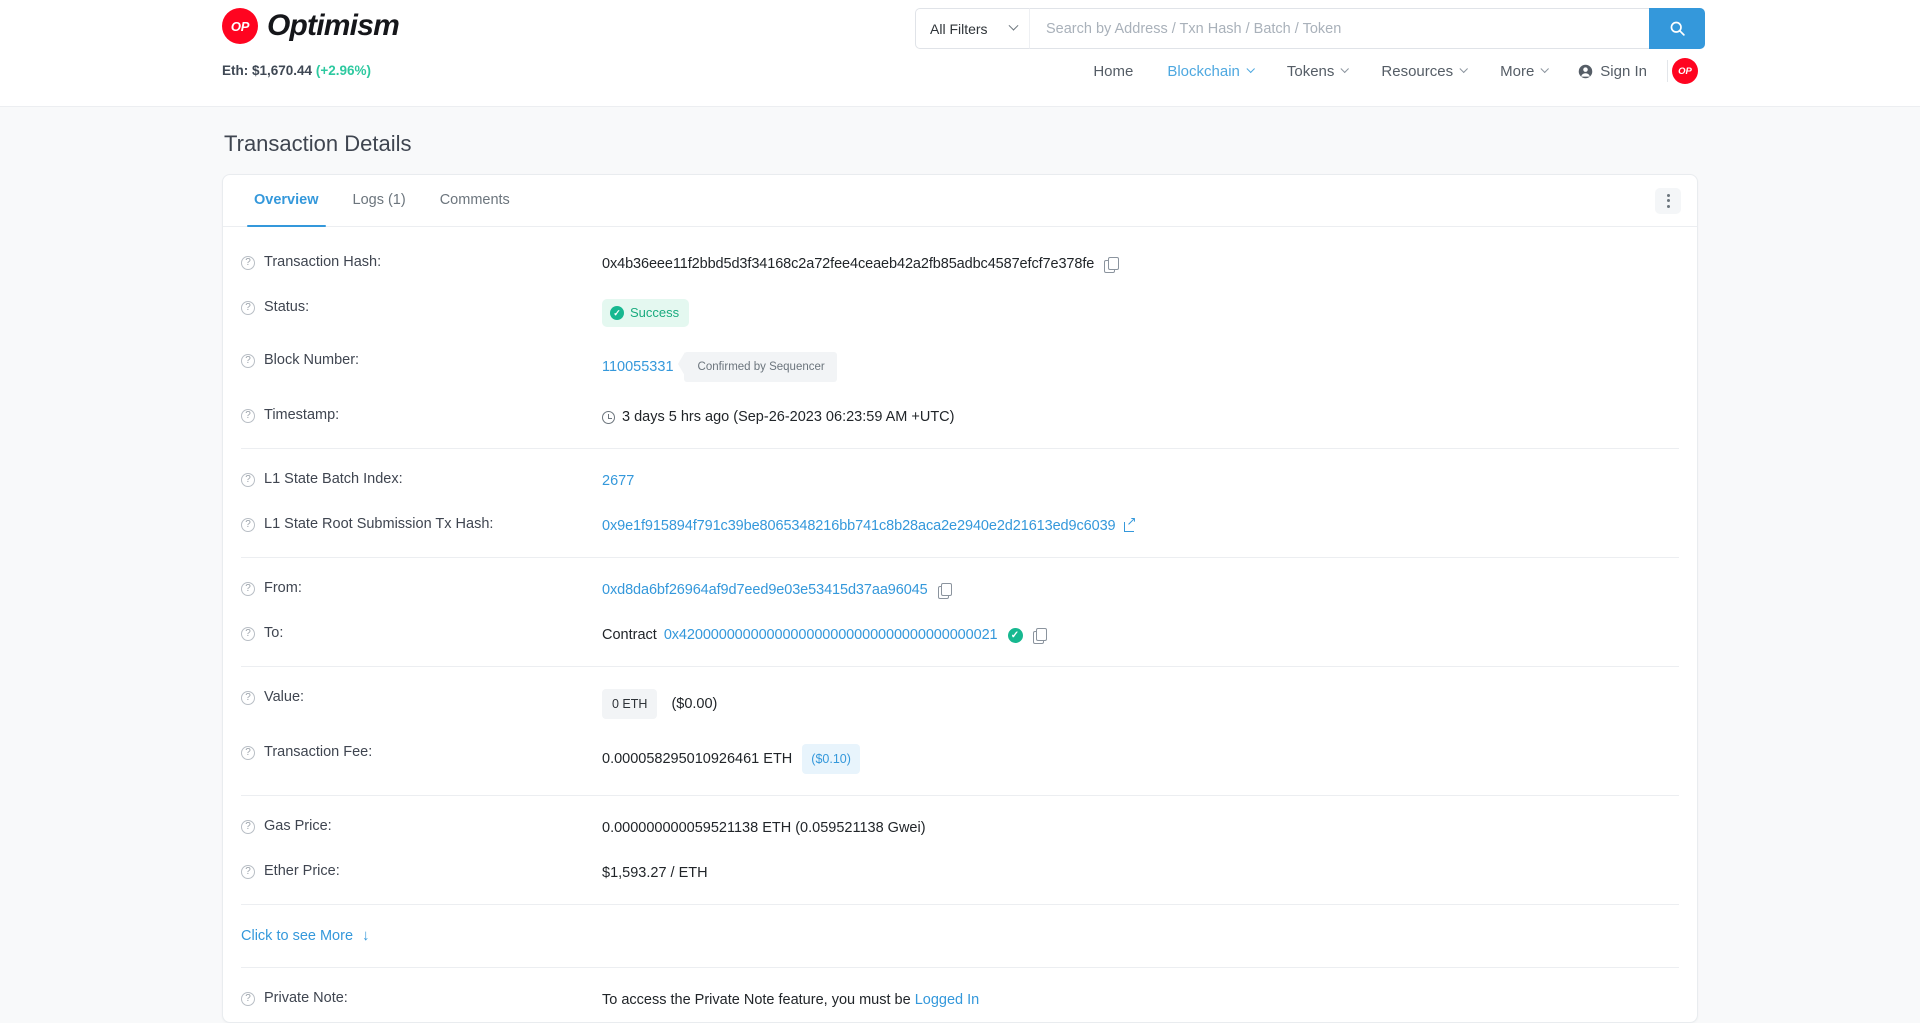  What do you see at coordinates (420, 696) in the screenshot?
I see `label-value: ? Value:` at bounding box center [420, 696].